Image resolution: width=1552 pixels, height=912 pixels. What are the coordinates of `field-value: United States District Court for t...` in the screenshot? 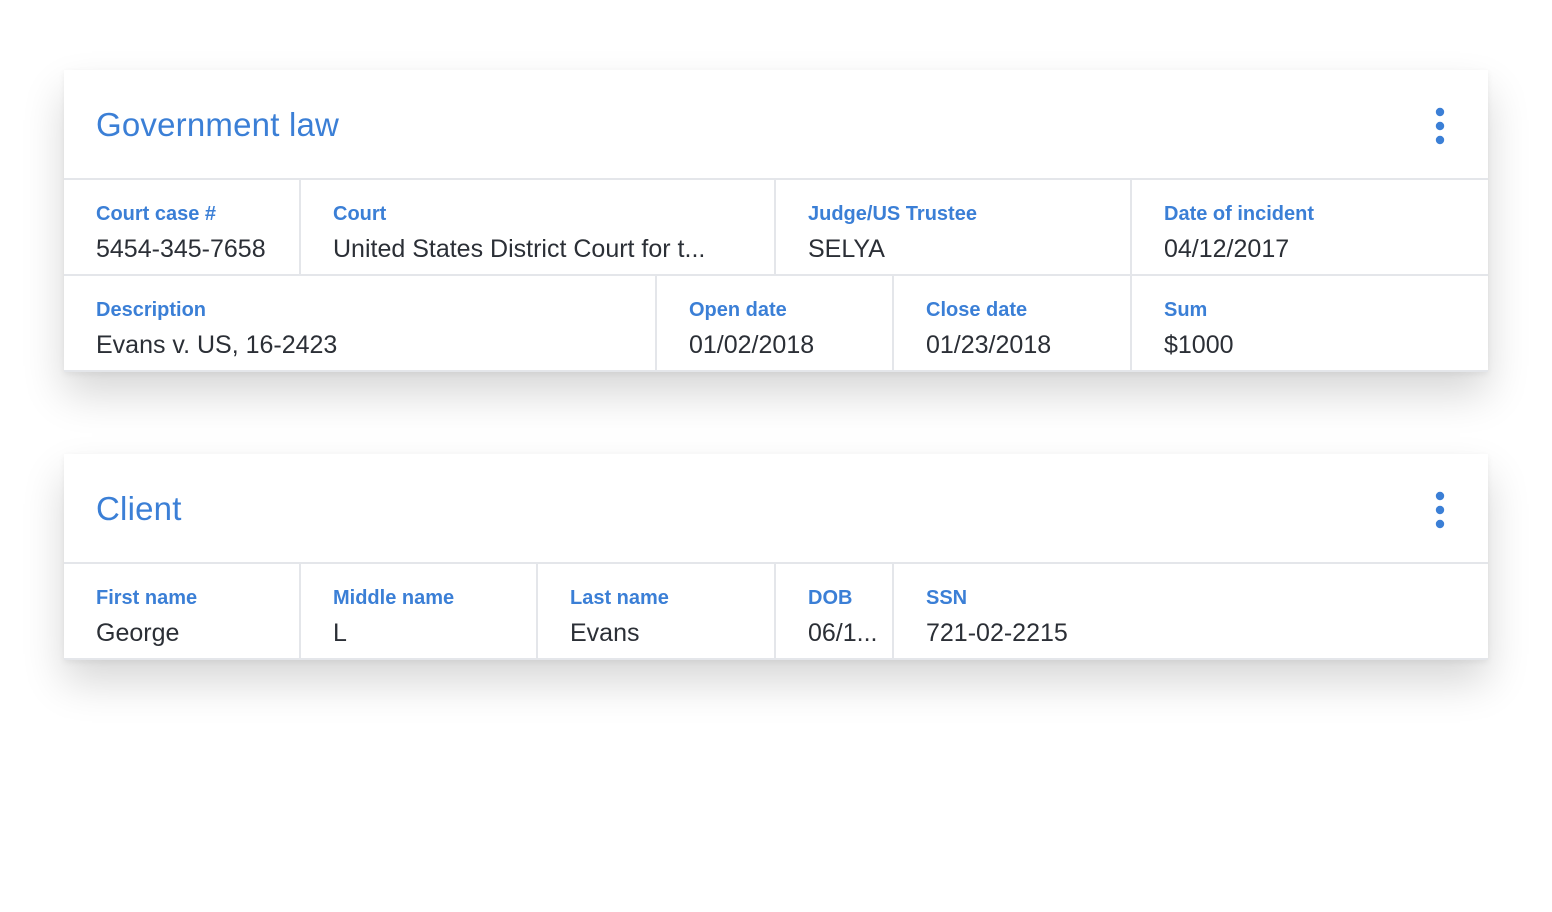 It's located at (519, 249).